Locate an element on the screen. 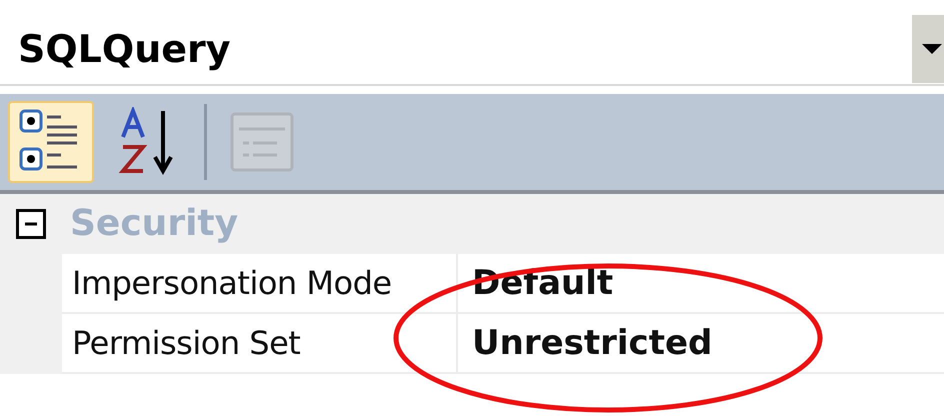 Image resolution: width=944 pixels, height=416 pixels. property-value: Unrestricted is located at coordinates (701, 344).